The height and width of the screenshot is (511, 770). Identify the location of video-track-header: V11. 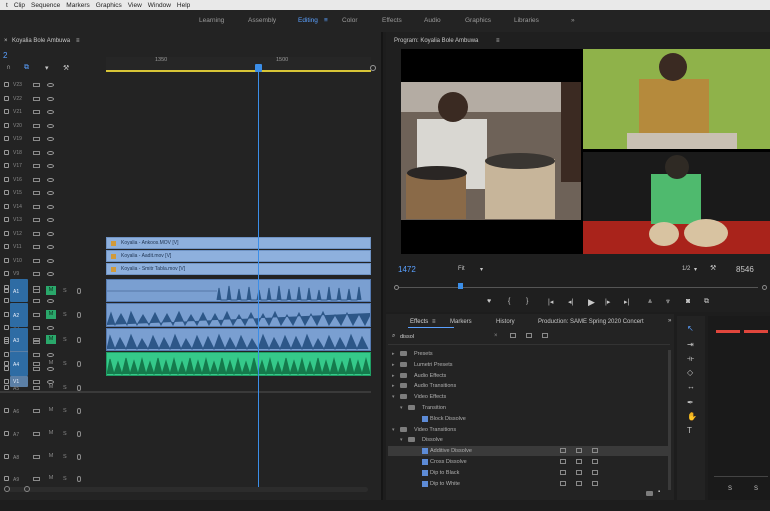
(52, 247).